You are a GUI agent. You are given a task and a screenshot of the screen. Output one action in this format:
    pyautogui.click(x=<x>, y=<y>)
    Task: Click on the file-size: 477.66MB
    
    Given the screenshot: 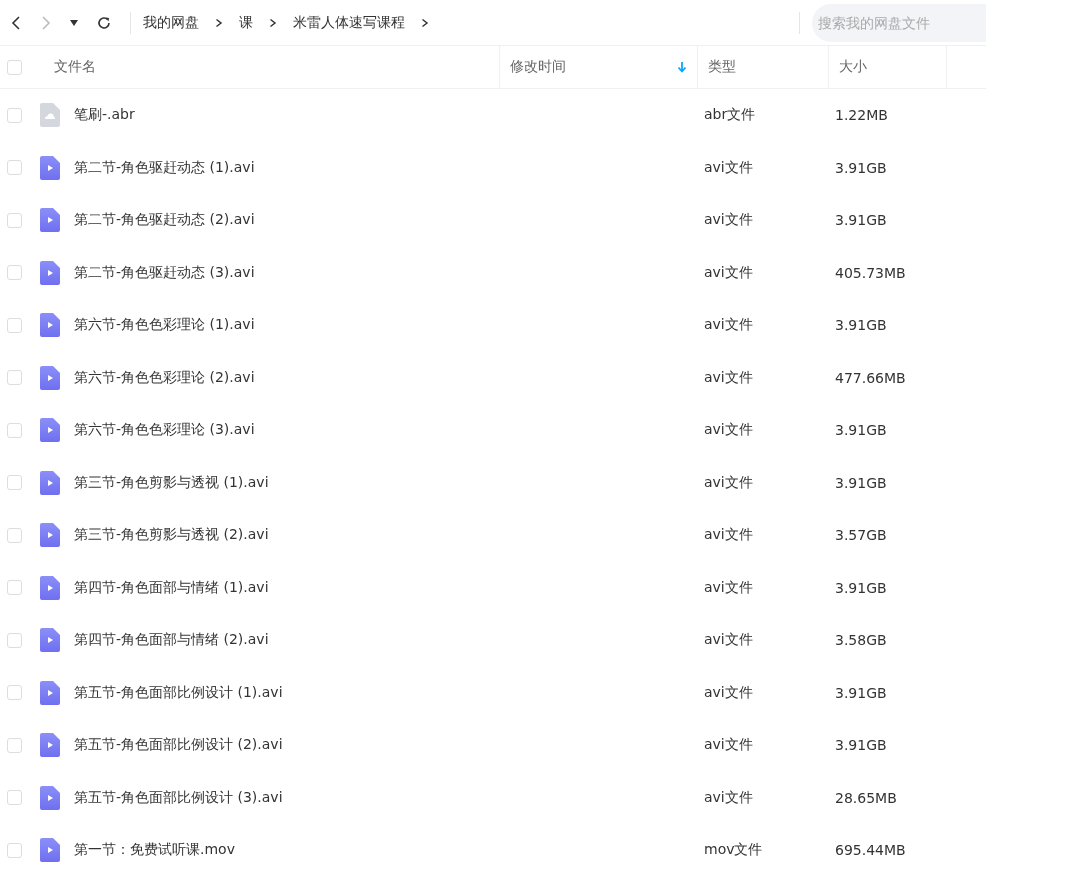 What is the action you would take?
    pyautogui.click(x=870, y=377)
    